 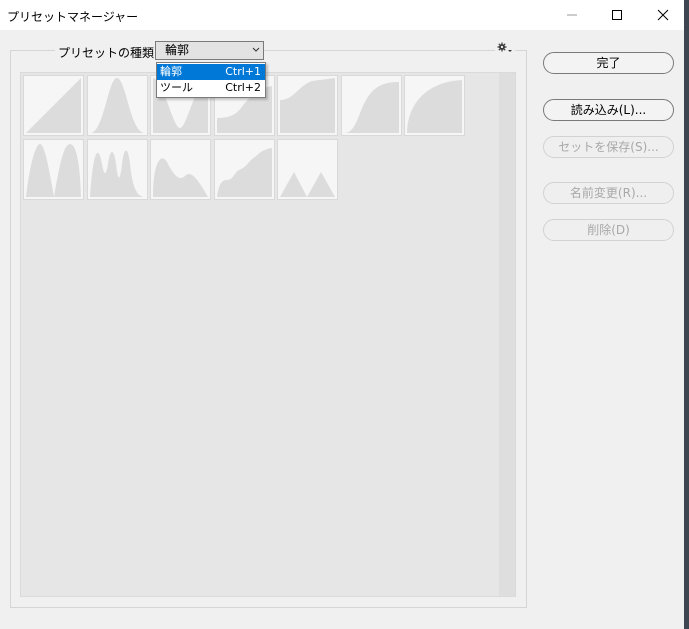 What do you see at coordinates (507, 334) in the screenshot?
I see `scrollbar` at bounding box center [507, 334].